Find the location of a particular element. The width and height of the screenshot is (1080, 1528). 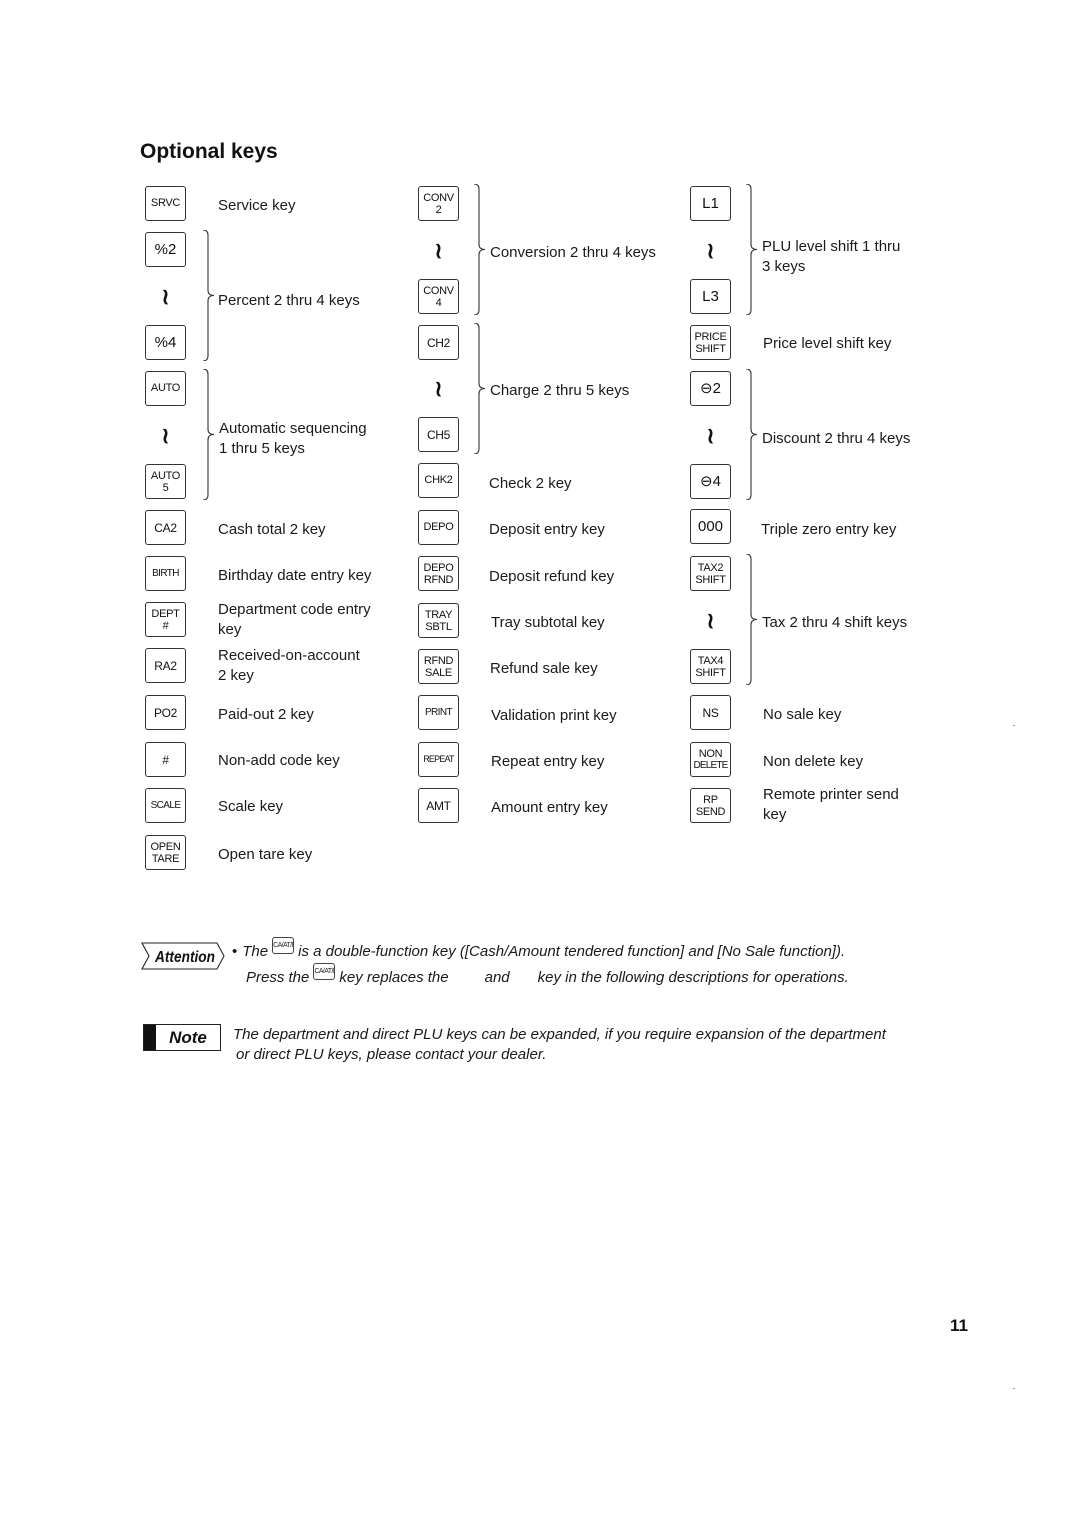

key-ch5: CH5 is located at coordinates (438, 434).